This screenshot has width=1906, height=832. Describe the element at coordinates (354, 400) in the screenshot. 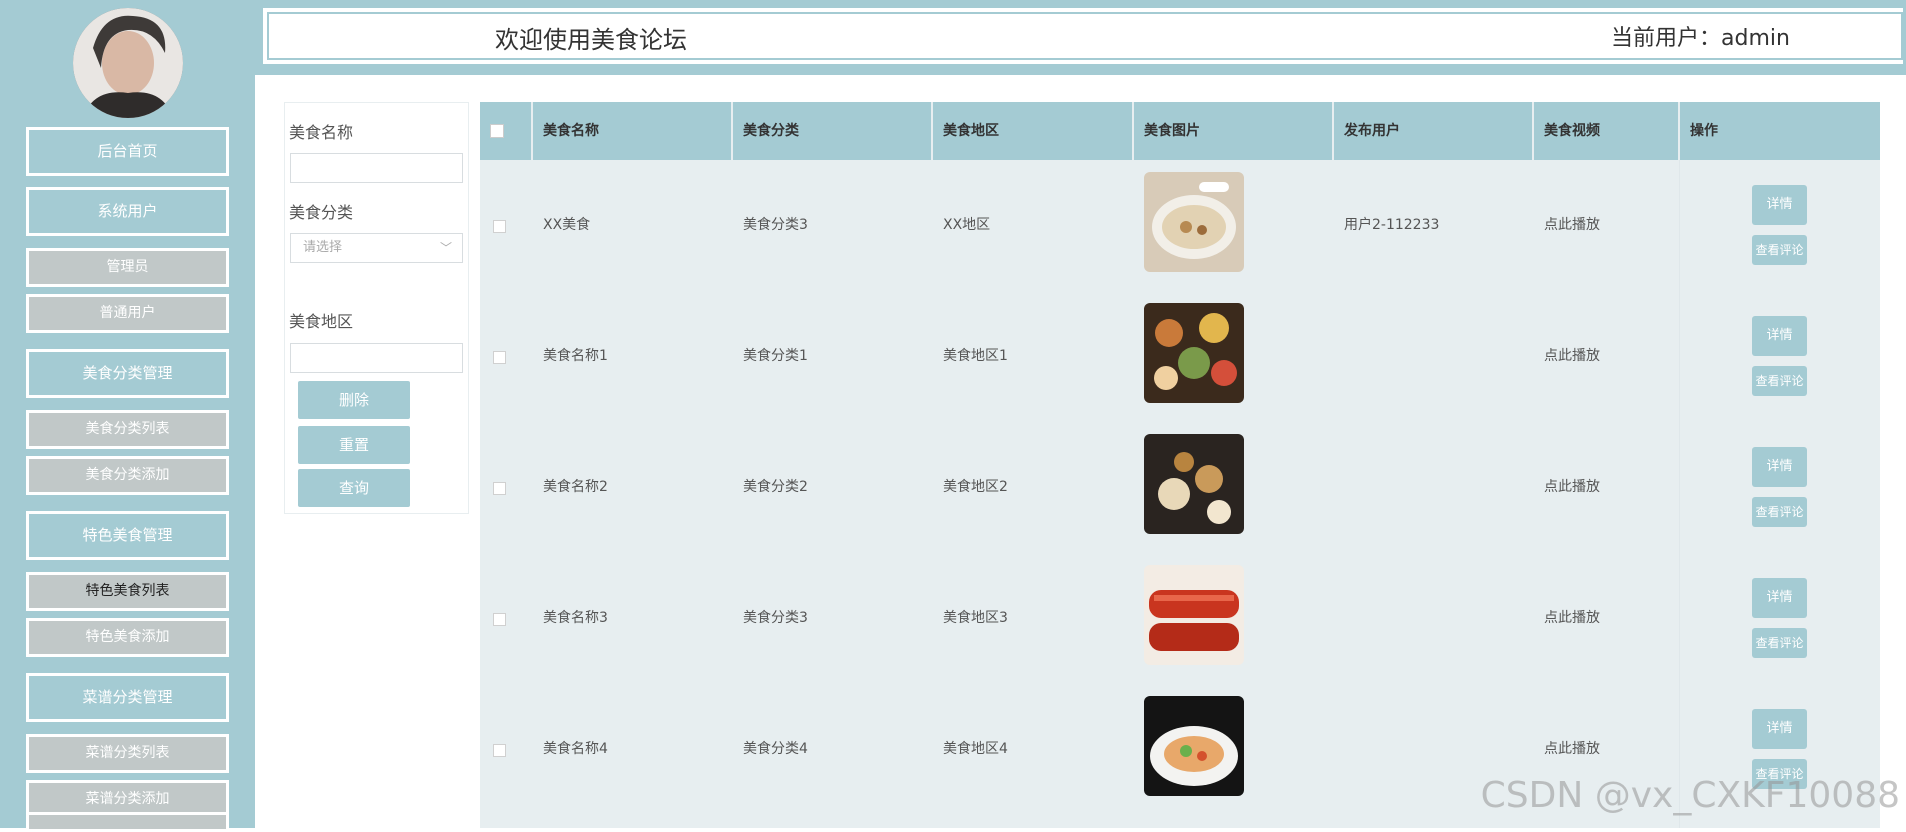

I see `delete-button: 删除` at that location.